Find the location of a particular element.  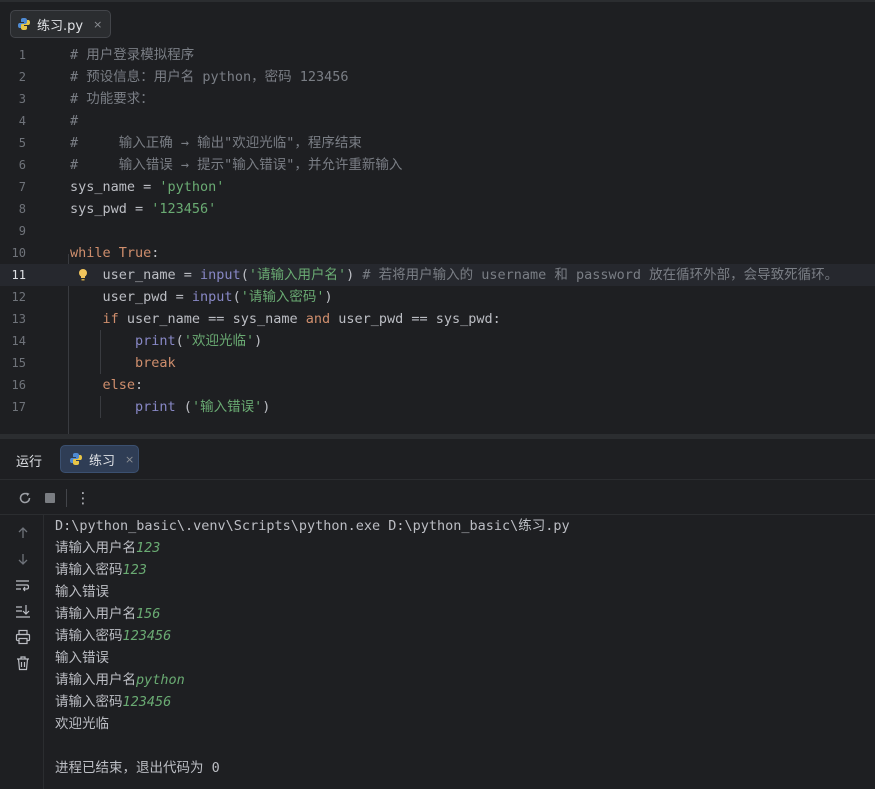

python-file-icon is located at coordinates (24, 24).